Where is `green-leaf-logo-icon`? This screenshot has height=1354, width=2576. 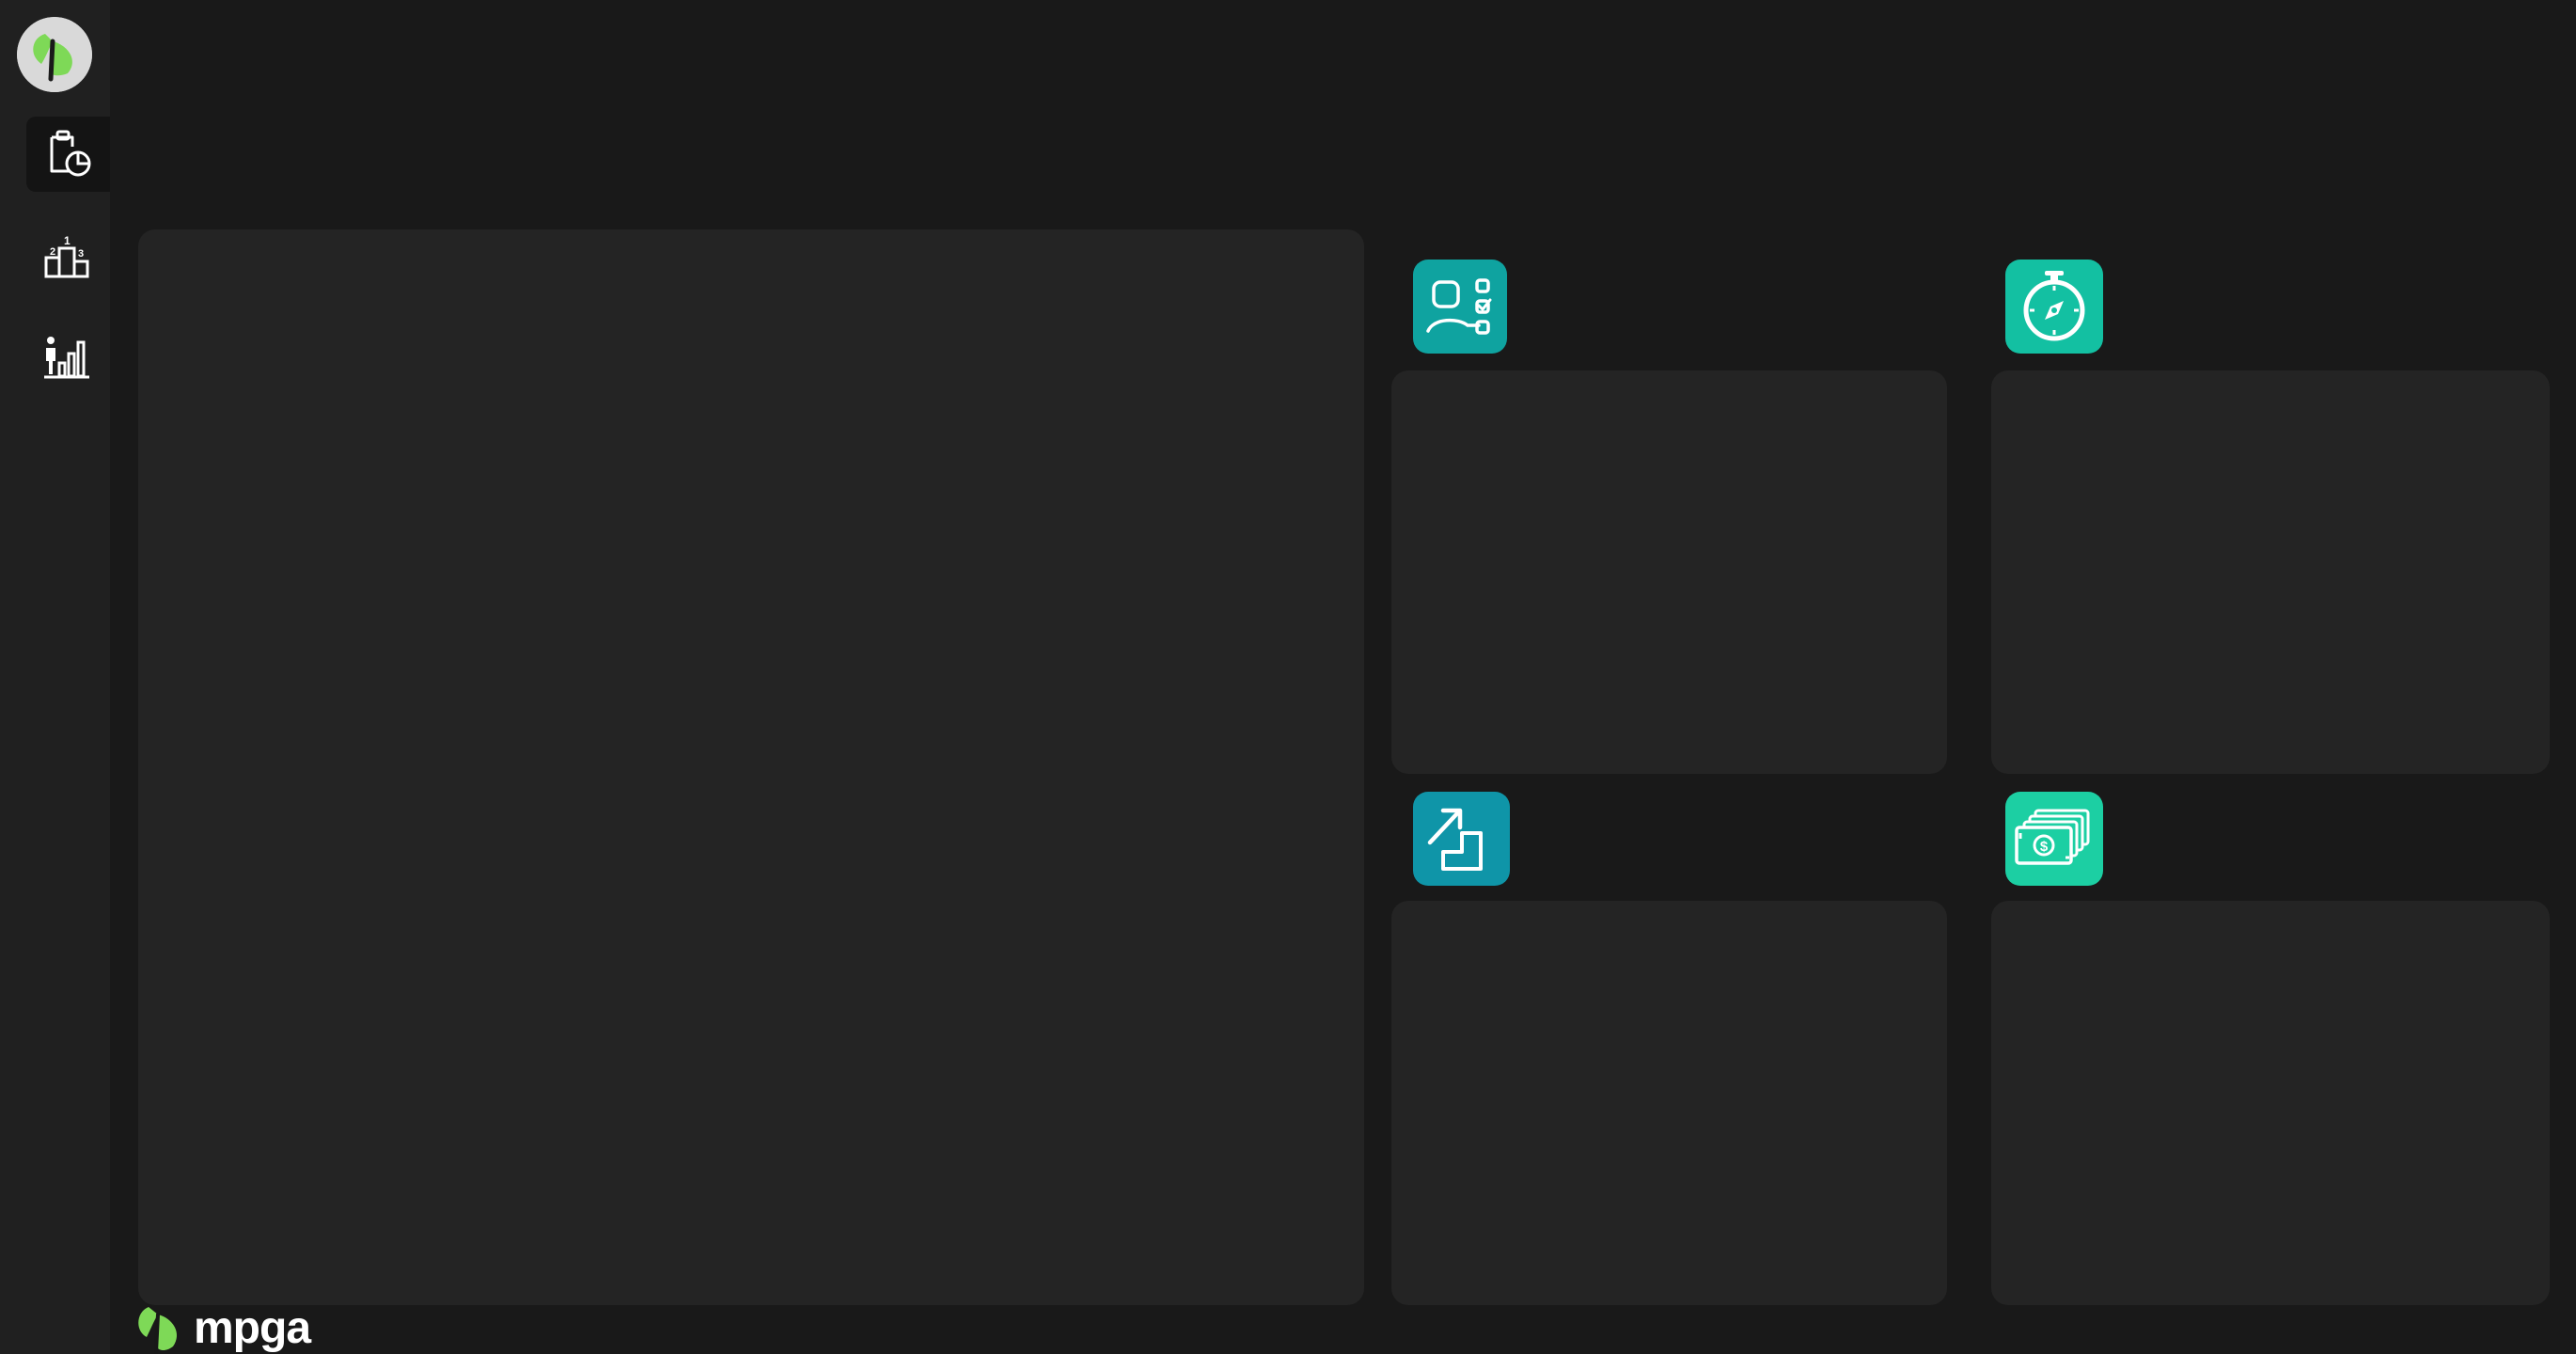
green-leaf-logo-icon is located at coordinates (158, 1330).